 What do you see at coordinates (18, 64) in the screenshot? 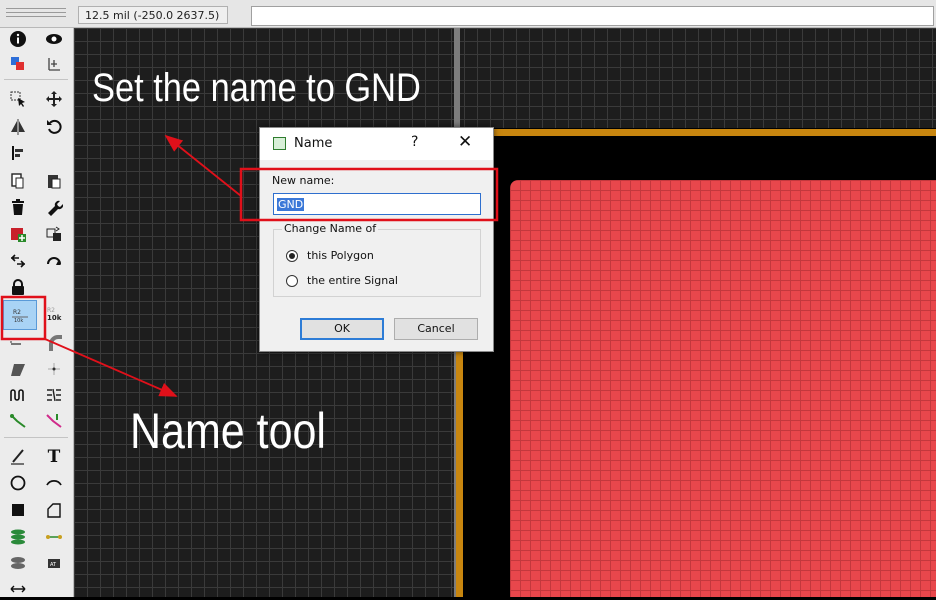
I see `layer-display-icon` at bounding box center [18, 64].